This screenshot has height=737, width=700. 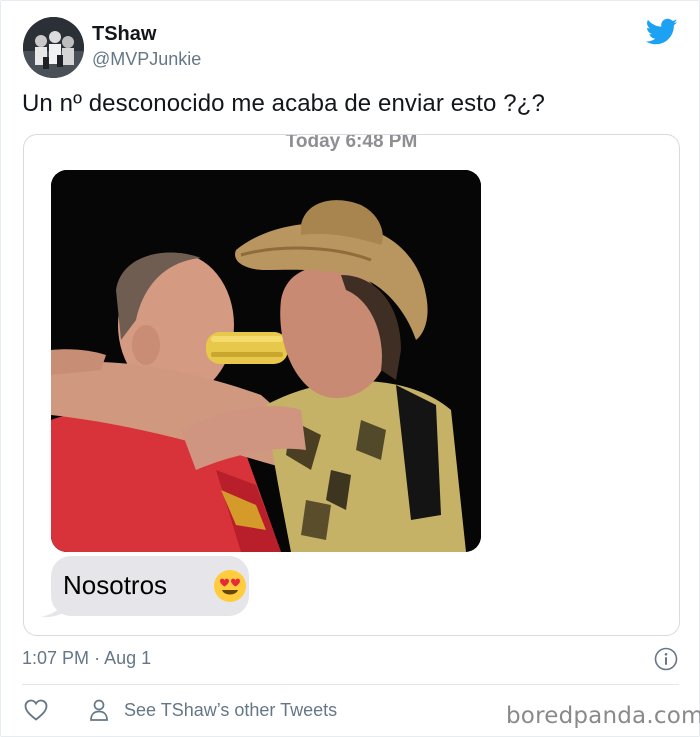 What do you see at coordinates (351, 143) in the screenshot?
I see `message-timestamp: Today 6:48 PM` at bounding box center [351, 143].